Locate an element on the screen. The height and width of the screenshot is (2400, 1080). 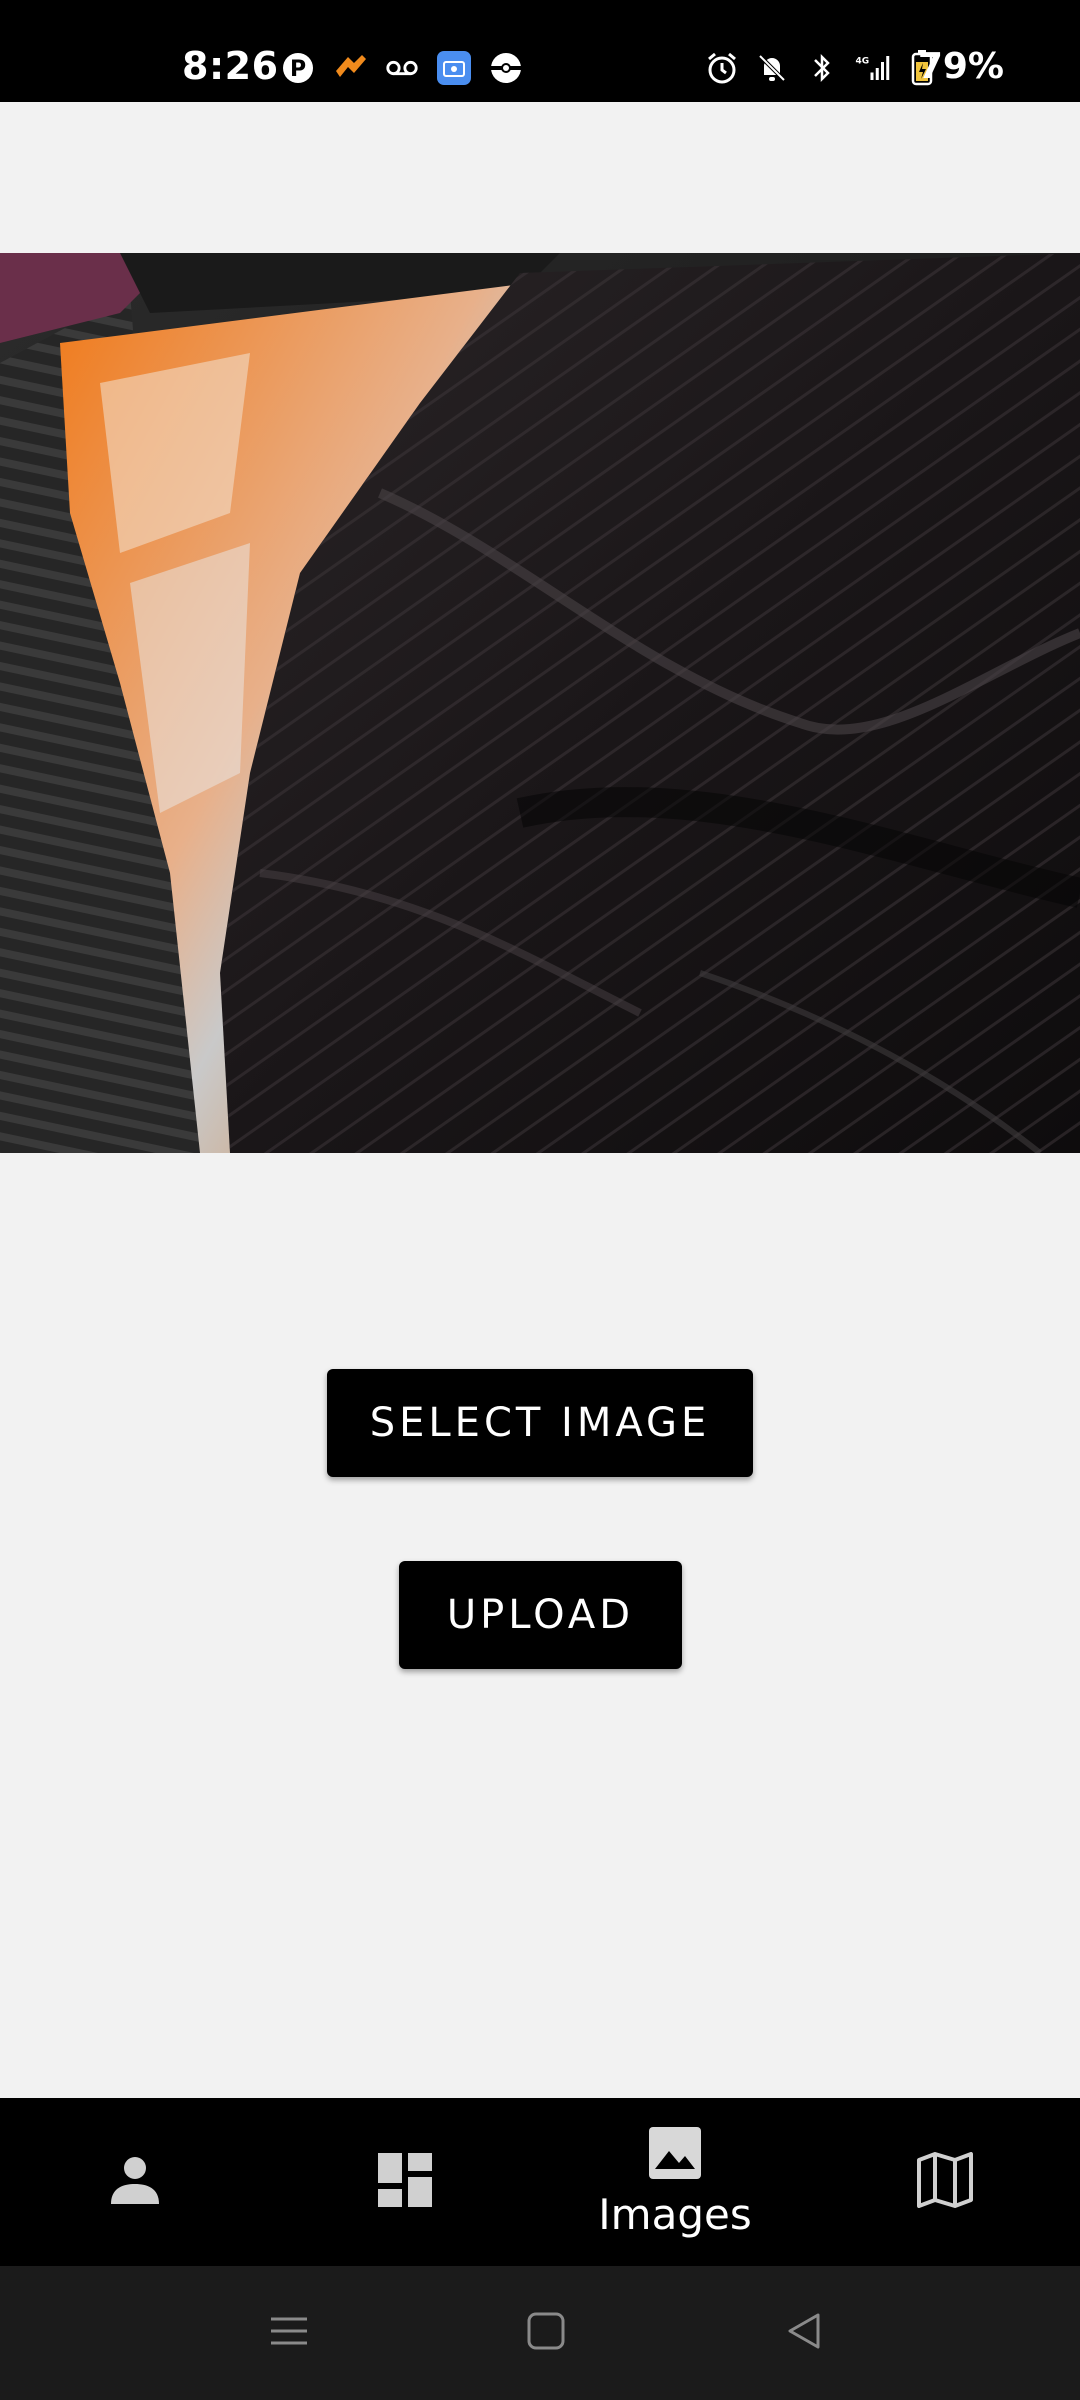
back-button is located at coordinates (804, 2333).